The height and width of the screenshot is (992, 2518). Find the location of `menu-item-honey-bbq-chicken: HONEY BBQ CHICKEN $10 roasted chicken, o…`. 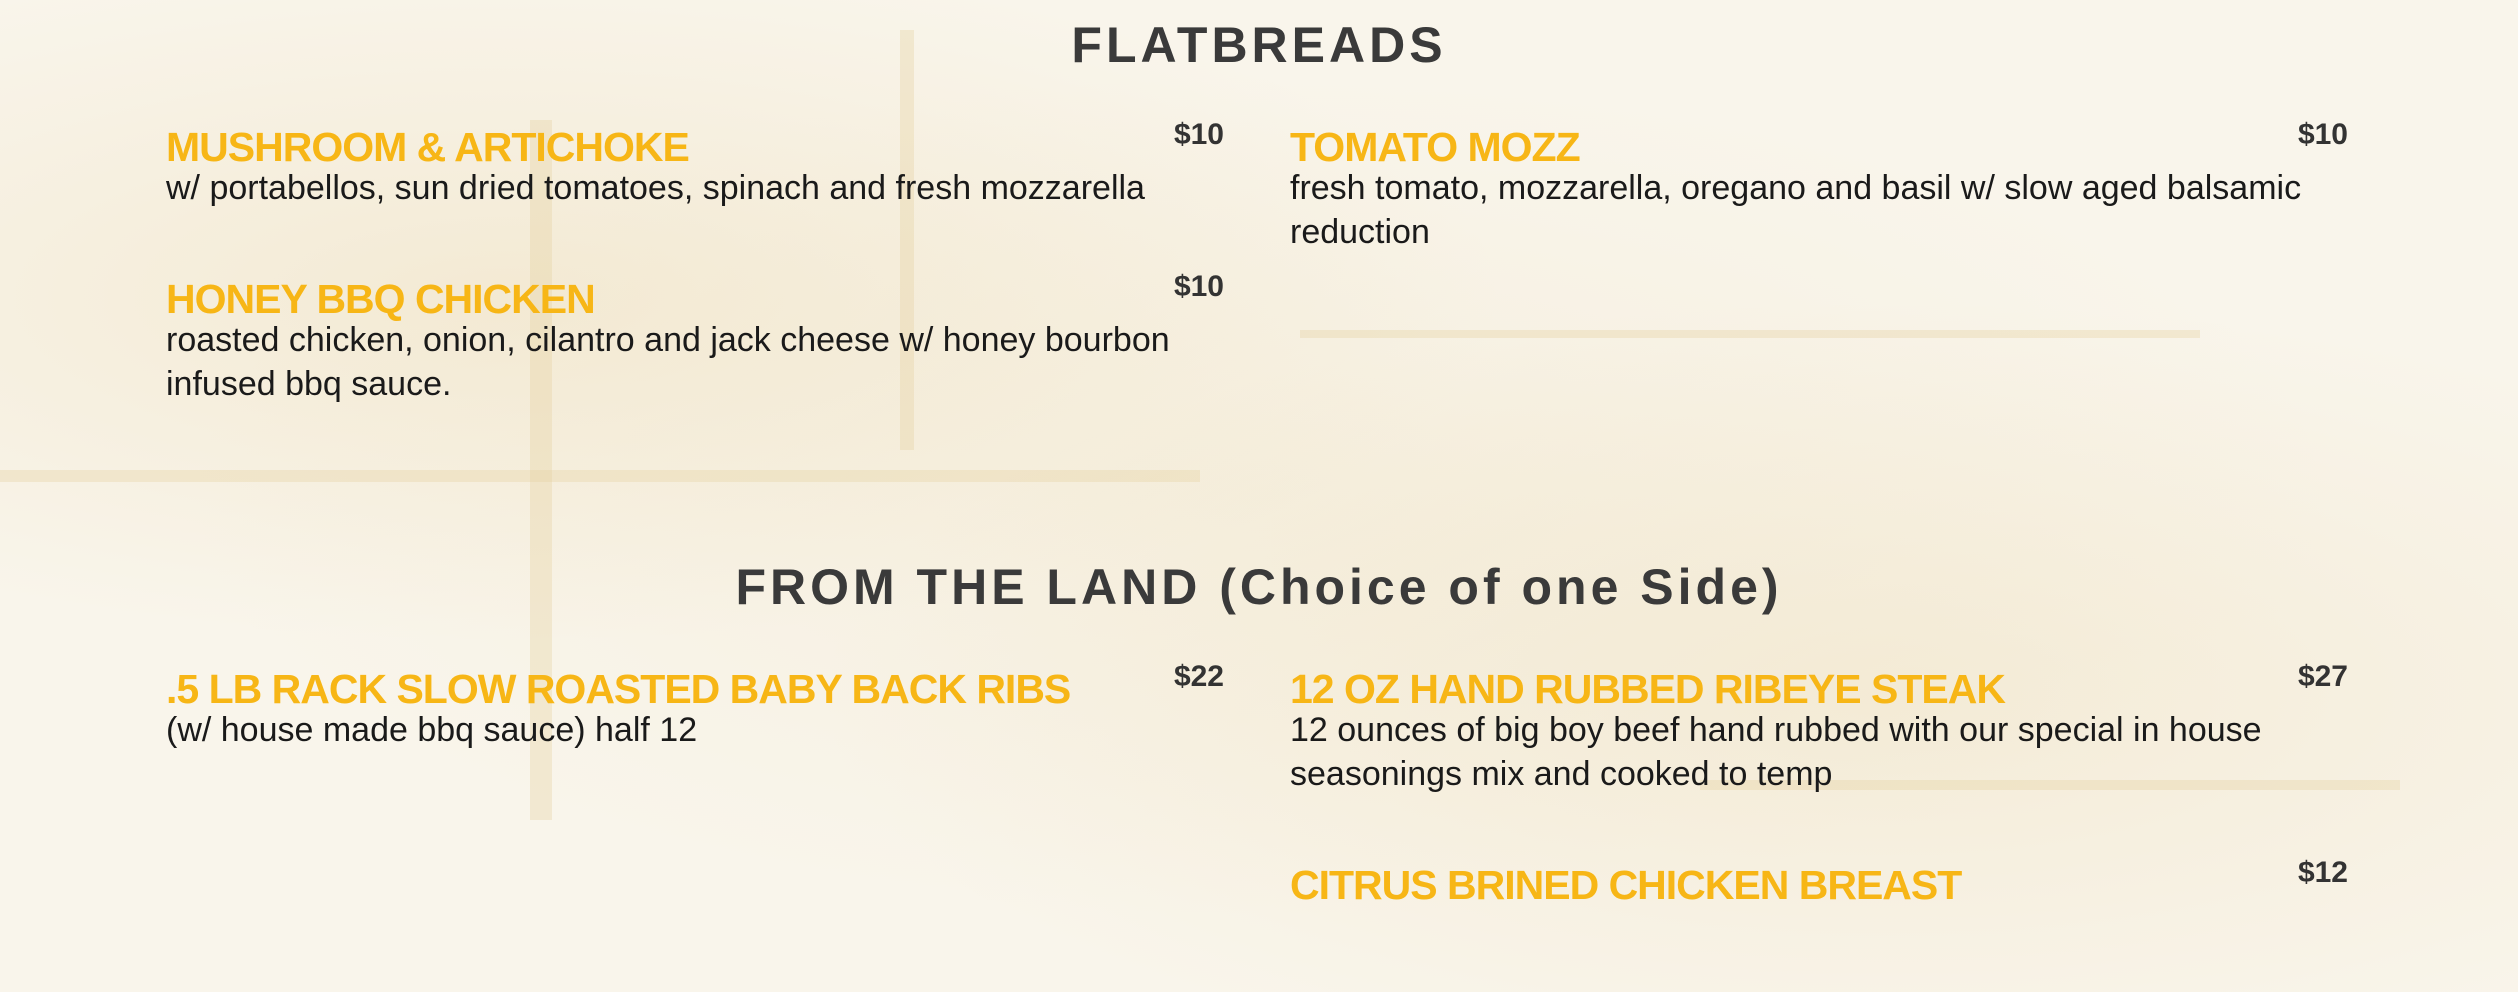

menu-item-honey-bbq-chicken: HONEY BBQ CHICKEN $10 roasted chicken, o… is located at coordinates (695, 338).